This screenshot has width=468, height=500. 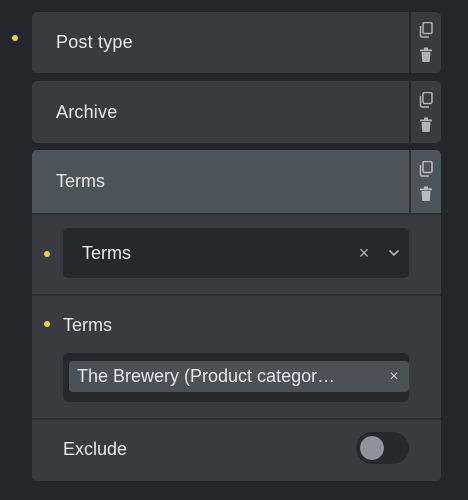 What do you see at coordinates (372, 448) in the screenshot?
I see `toggle-knob` at bounding box center [372, 448].